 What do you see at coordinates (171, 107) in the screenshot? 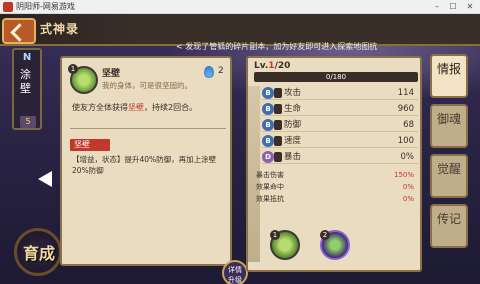
I see `desc-suffix: ，持续2回合。` at bounding box center [171, 107].